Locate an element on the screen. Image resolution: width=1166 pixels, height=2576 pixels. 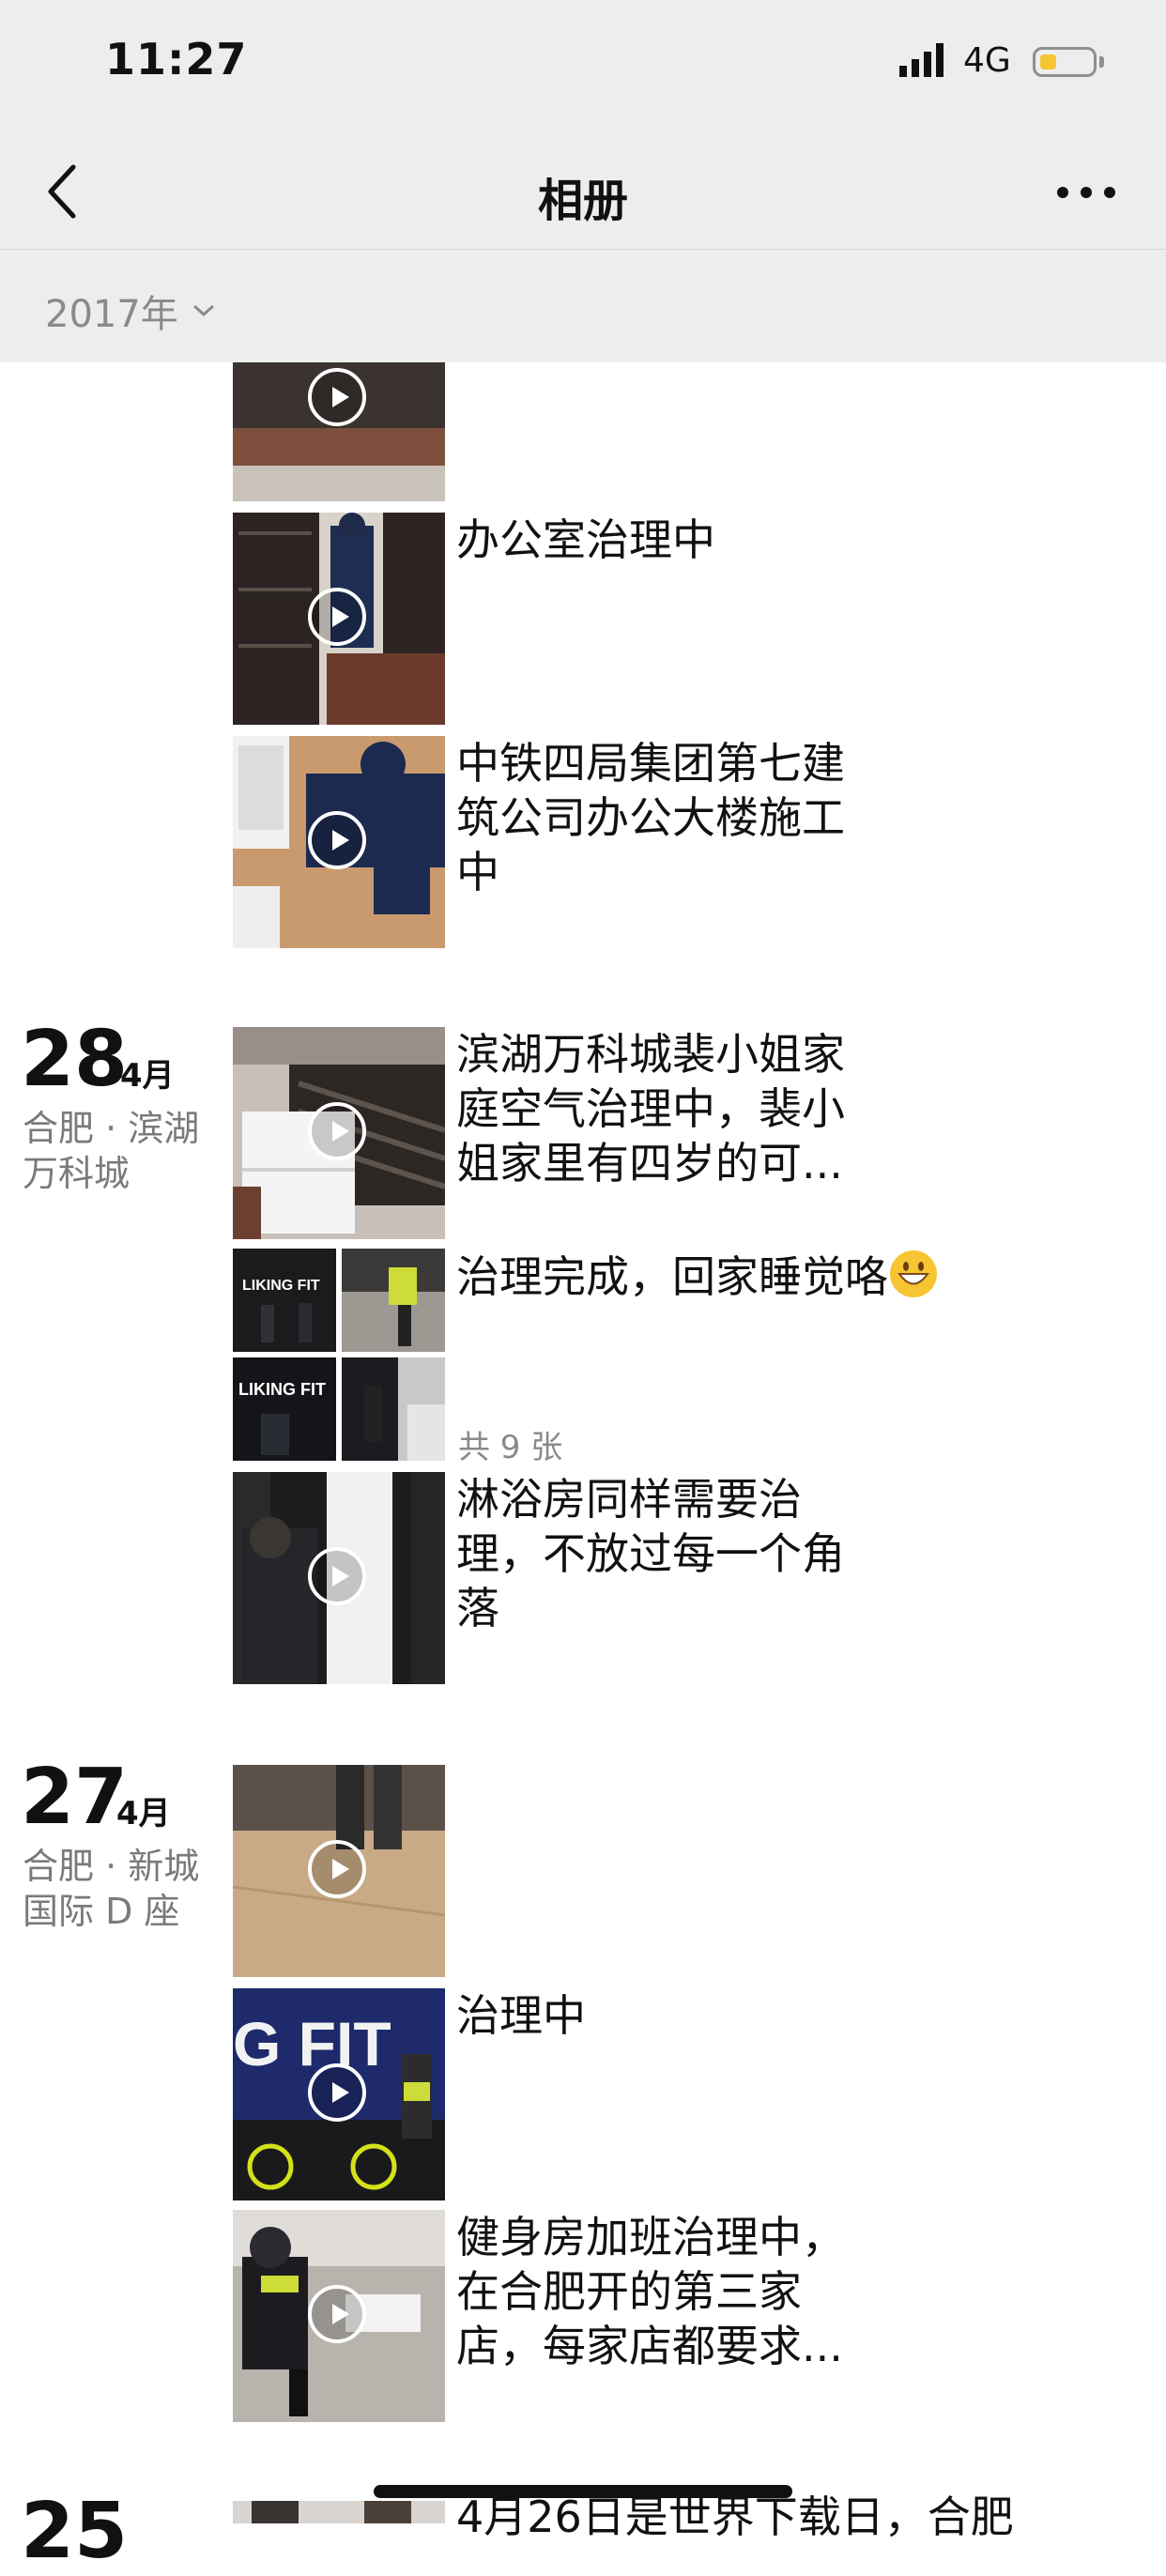
photo-count: 共 9 张 is located at coordinates (510, 1447).